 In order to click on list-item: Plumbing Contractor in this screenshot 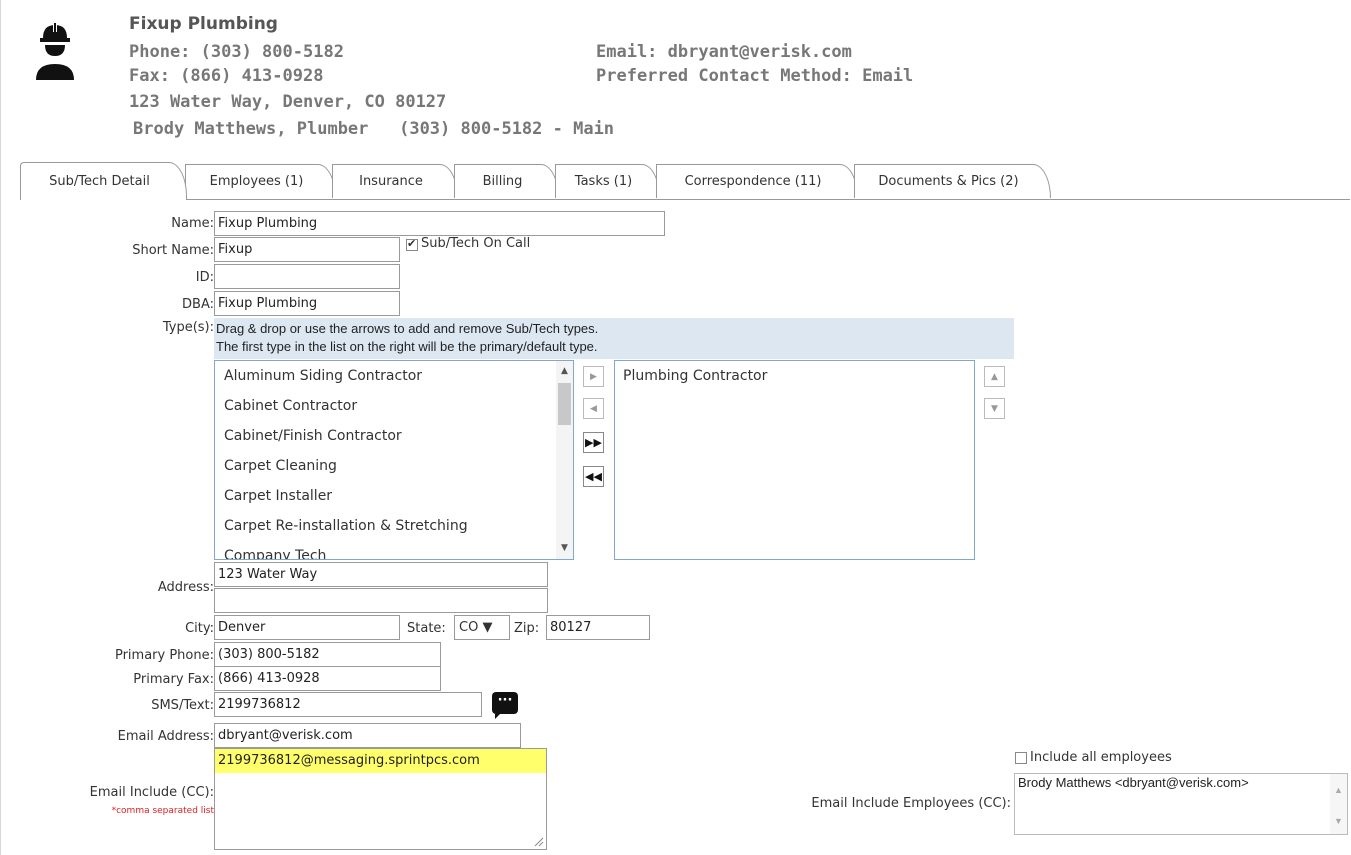, I will do `click(794, 376)`.